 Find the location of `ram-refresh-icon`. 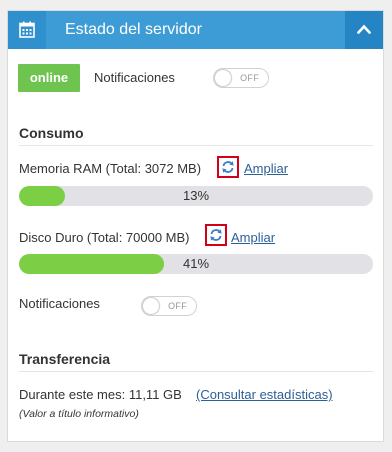

ram-refresh-icon is located at coordinates (228, 167).